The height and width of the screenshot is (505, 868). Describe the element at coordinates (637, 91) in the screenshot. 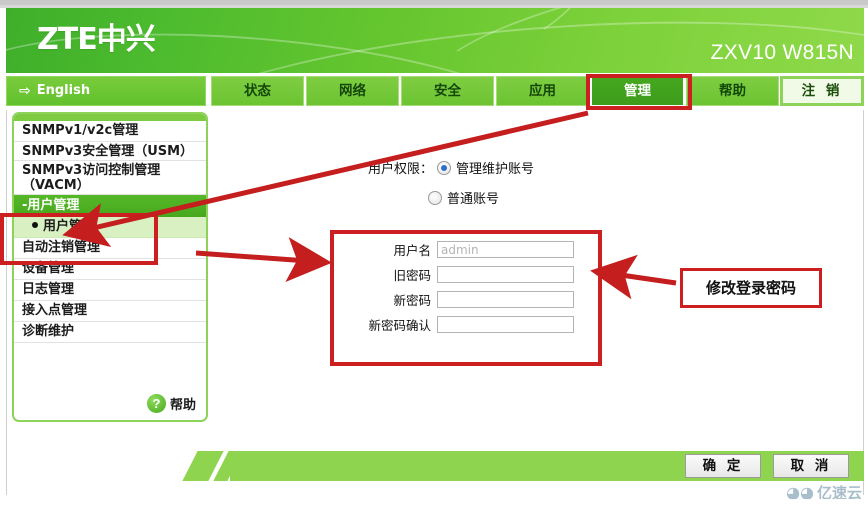

I see `tab-management: 管理` at that location.